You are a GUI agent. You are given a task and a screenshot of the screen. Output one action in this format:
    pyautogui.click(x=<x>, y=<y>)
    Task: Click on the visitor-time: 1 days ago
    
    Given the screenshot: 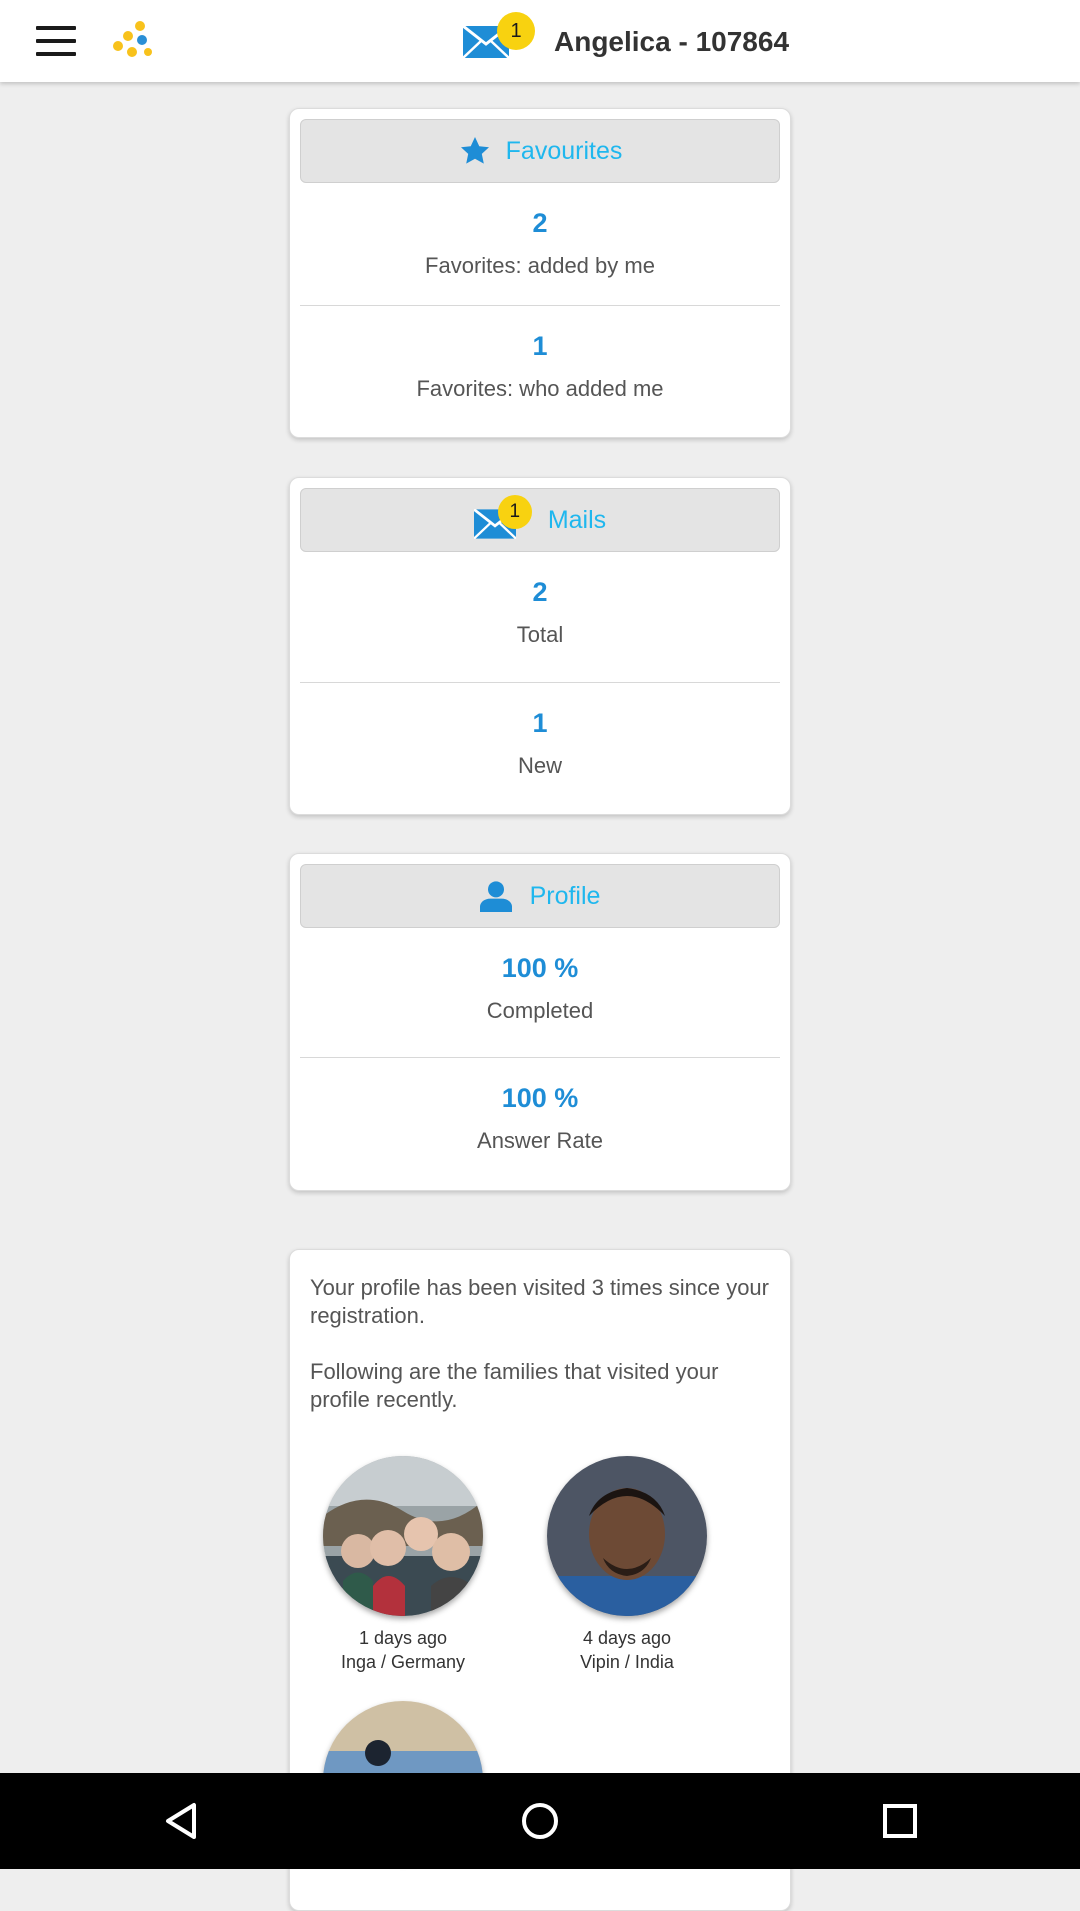 What is the action you would take?
    pyautogui.click(x=403, y=1638)
    